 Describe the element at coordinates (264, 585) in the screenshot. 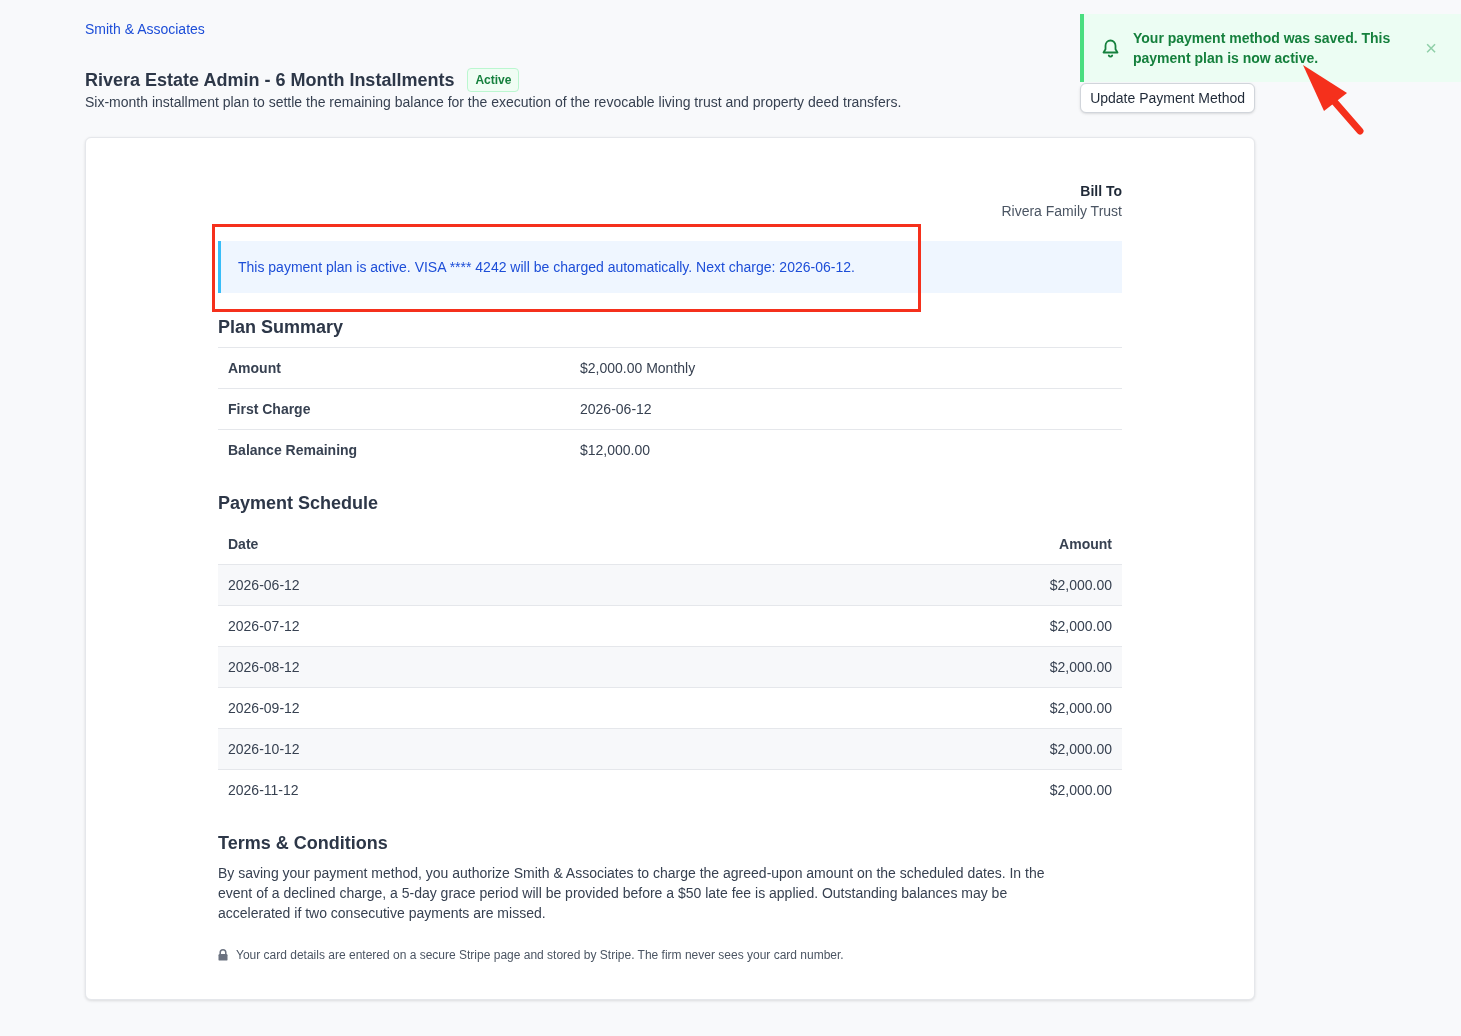

I see `schedule-date: 2026-06-12` at that location.